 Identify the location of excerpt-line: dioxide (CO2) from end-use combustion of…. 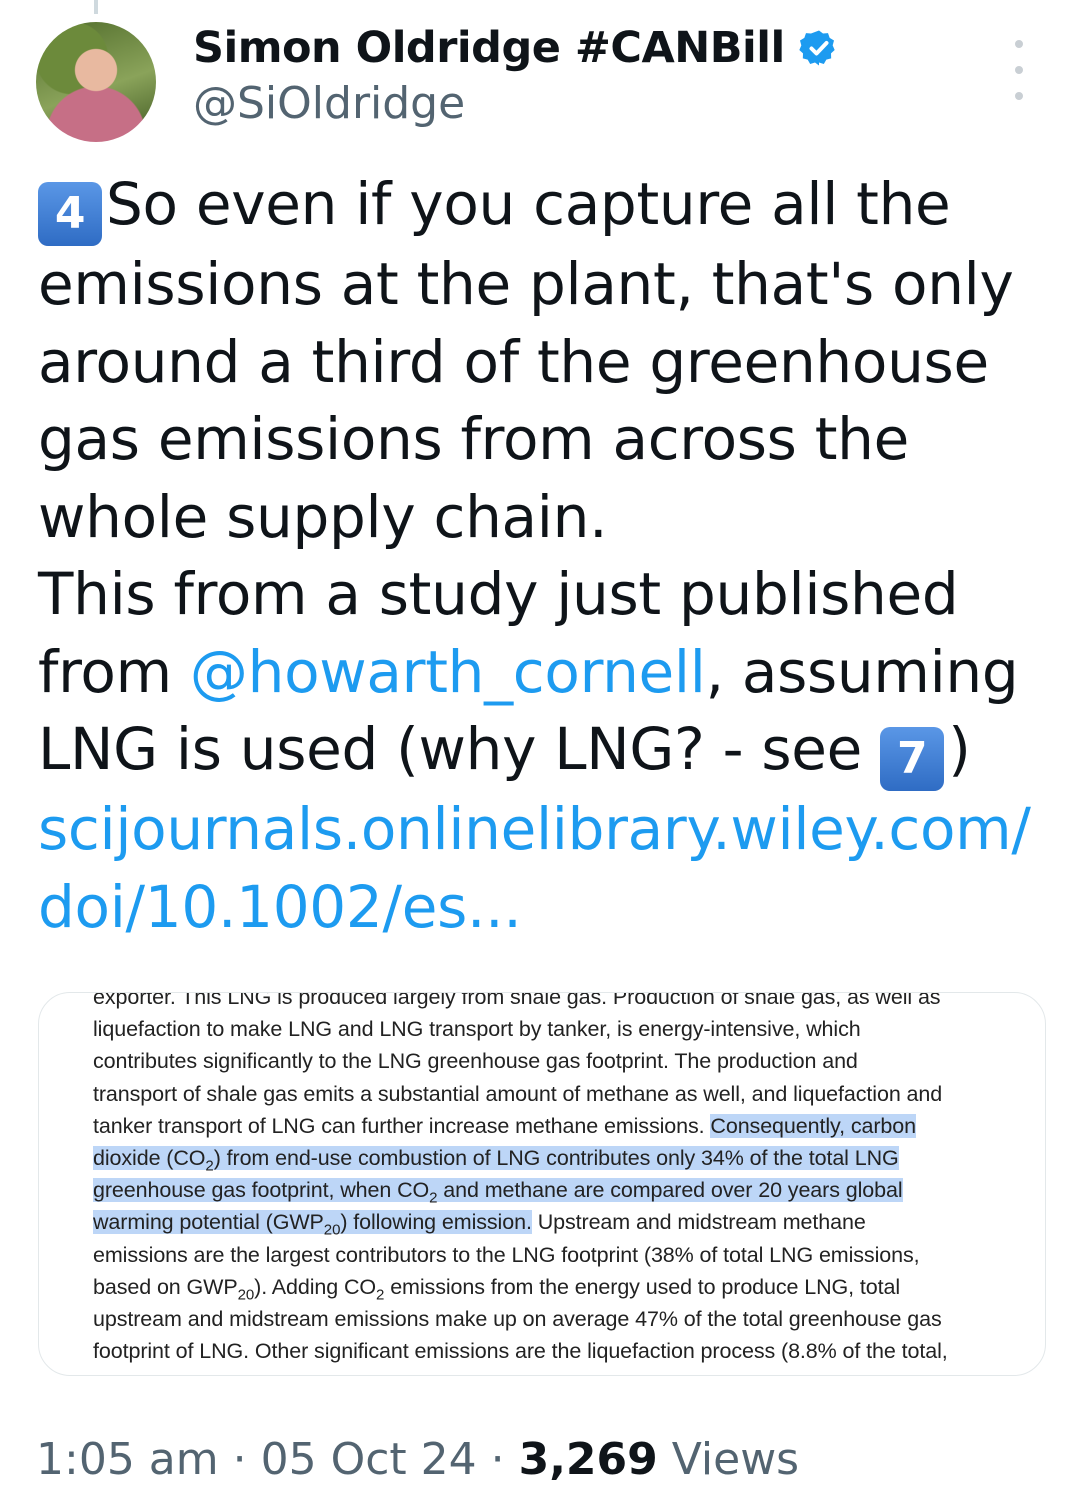
(563, 1158).